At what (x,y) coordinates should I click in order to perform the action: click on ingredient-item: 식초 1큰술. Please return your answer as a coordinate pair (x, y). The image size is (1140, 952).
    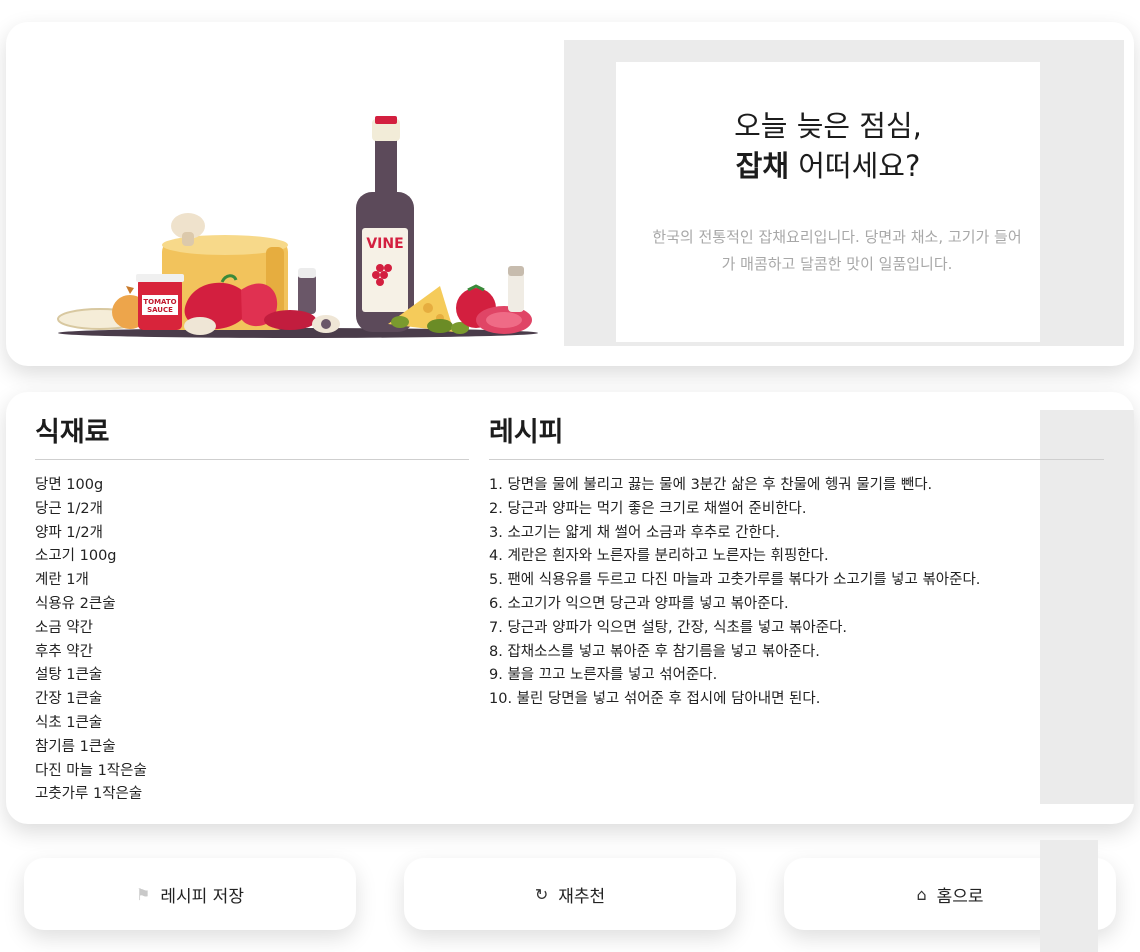
    Looking at the image, I should click on (69, 722).